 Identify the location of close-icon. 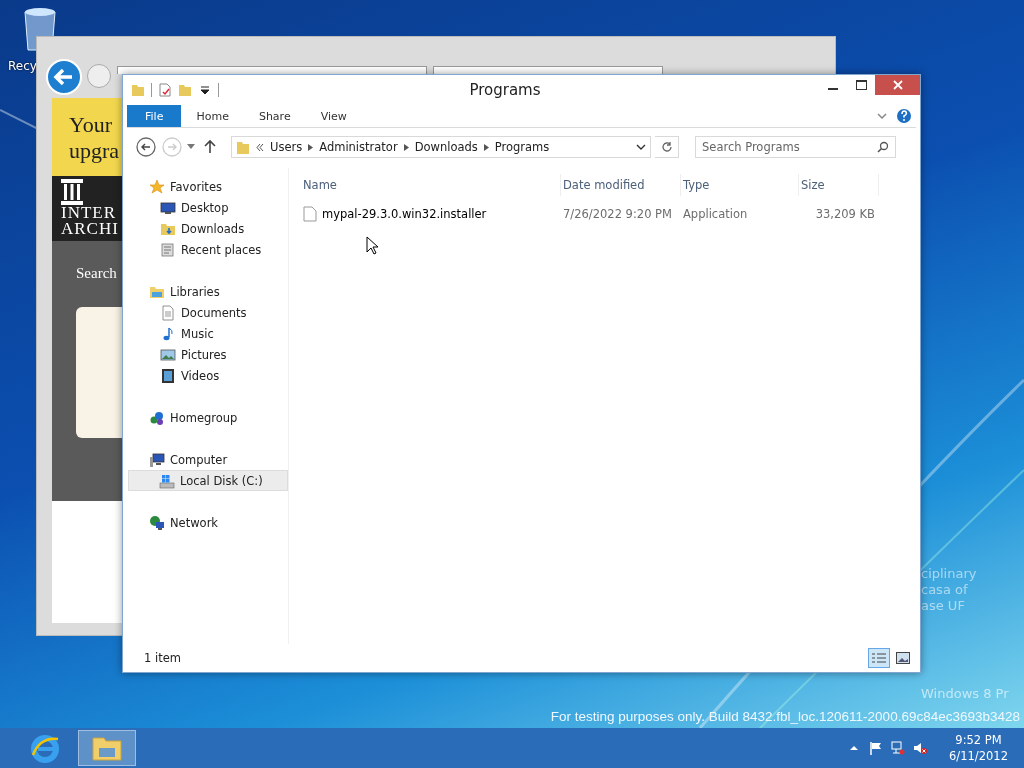
(897, 85).